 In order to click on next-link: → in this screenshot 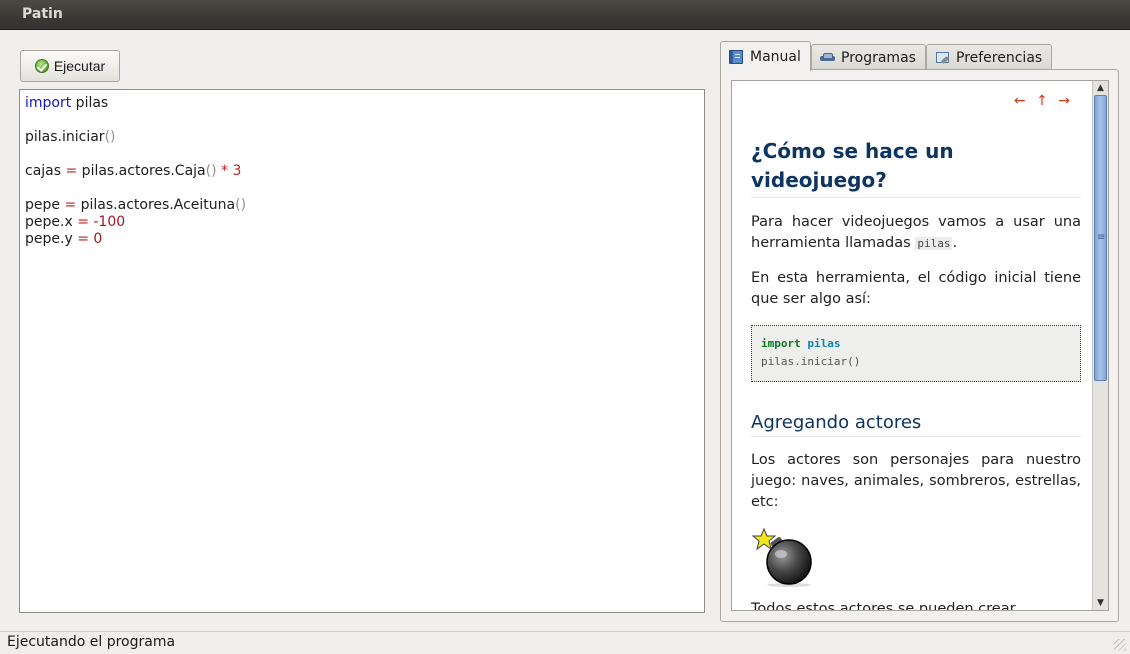, I will do `click(1065, 101)`.